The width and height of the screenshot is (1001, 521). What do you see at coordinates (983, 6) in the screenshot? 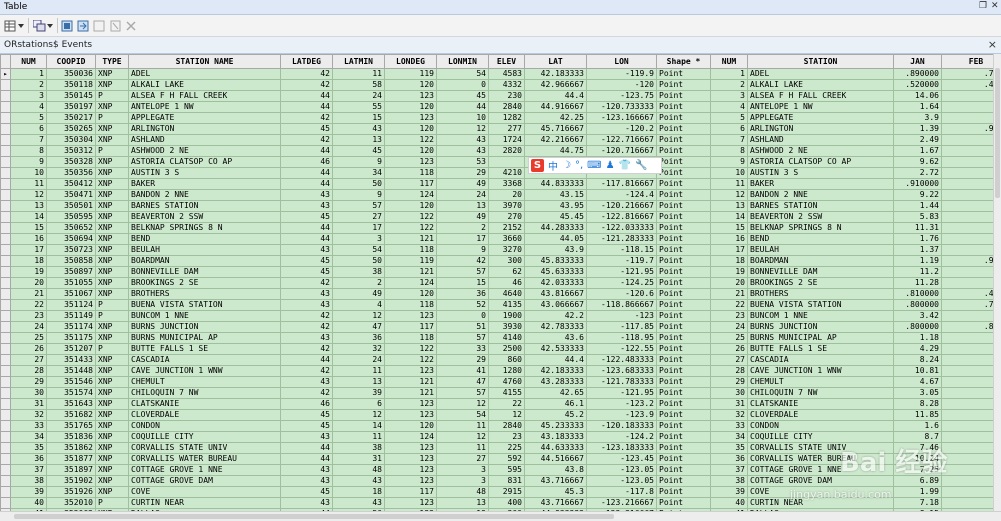
I see `restore-icon: ❐` at bounding box center [983, 6].